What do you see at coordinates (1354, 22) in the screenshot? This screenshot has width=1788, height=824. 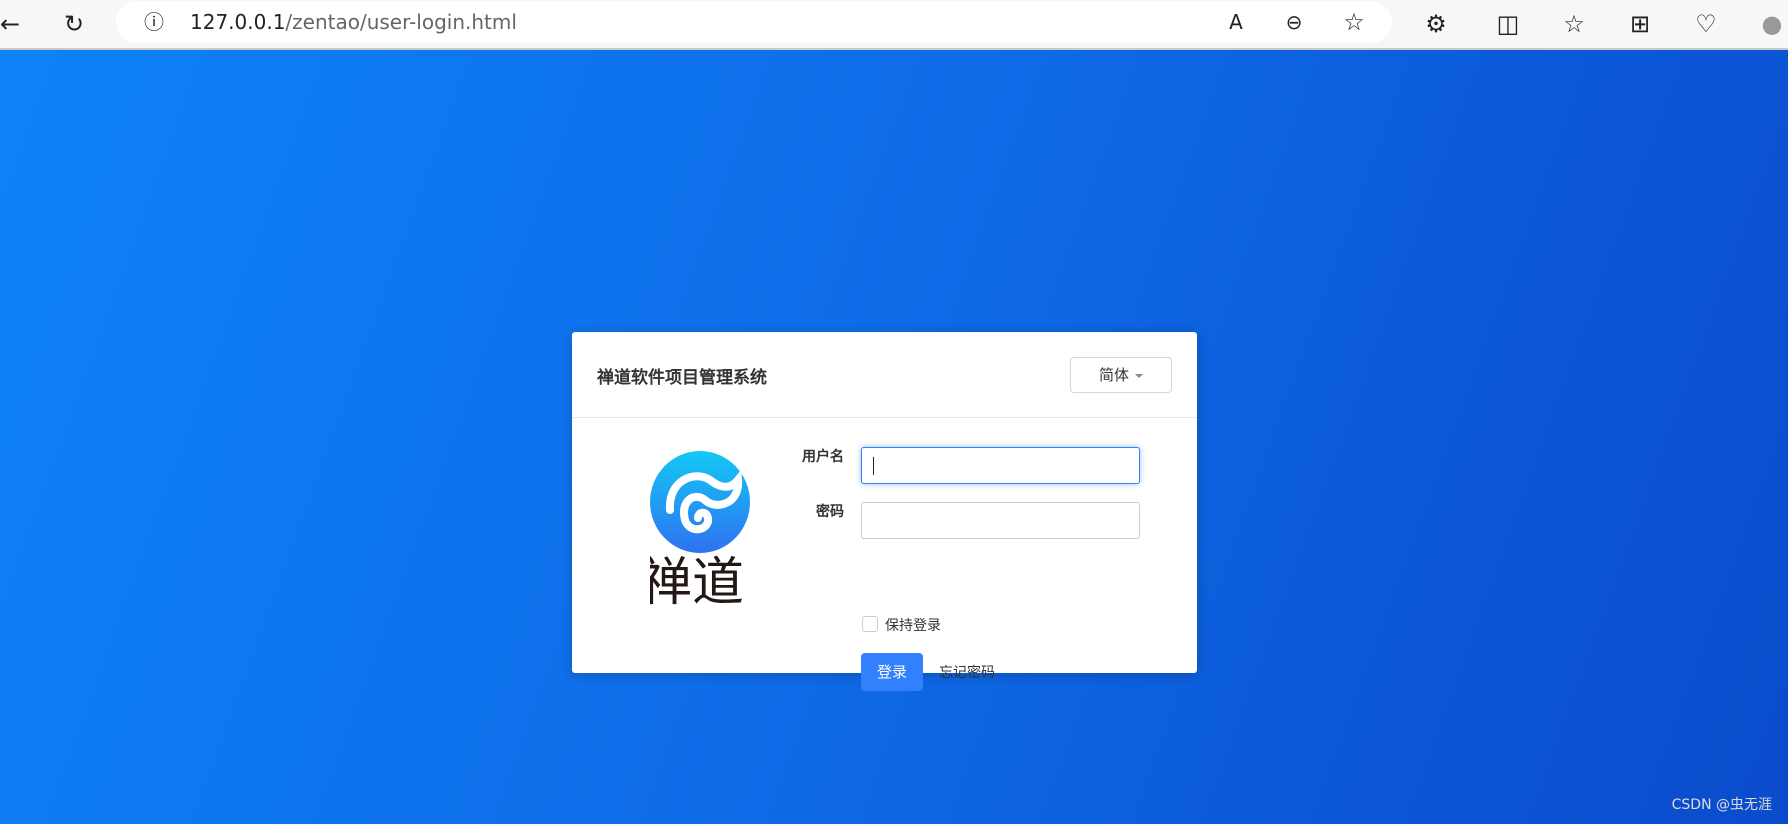 I see `favorite-icon: ☆` at bounding box center [1354, 22].